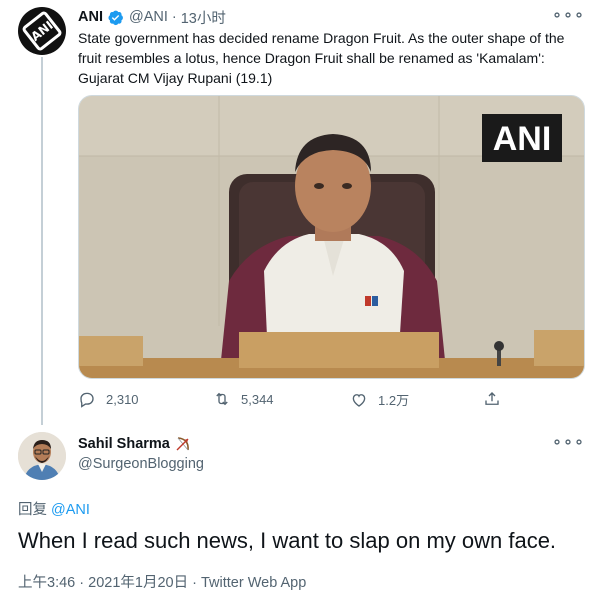 This screenshot has height=598, width=599. I want to click on reply-date: 2021年1月20日, so click(138, 583).